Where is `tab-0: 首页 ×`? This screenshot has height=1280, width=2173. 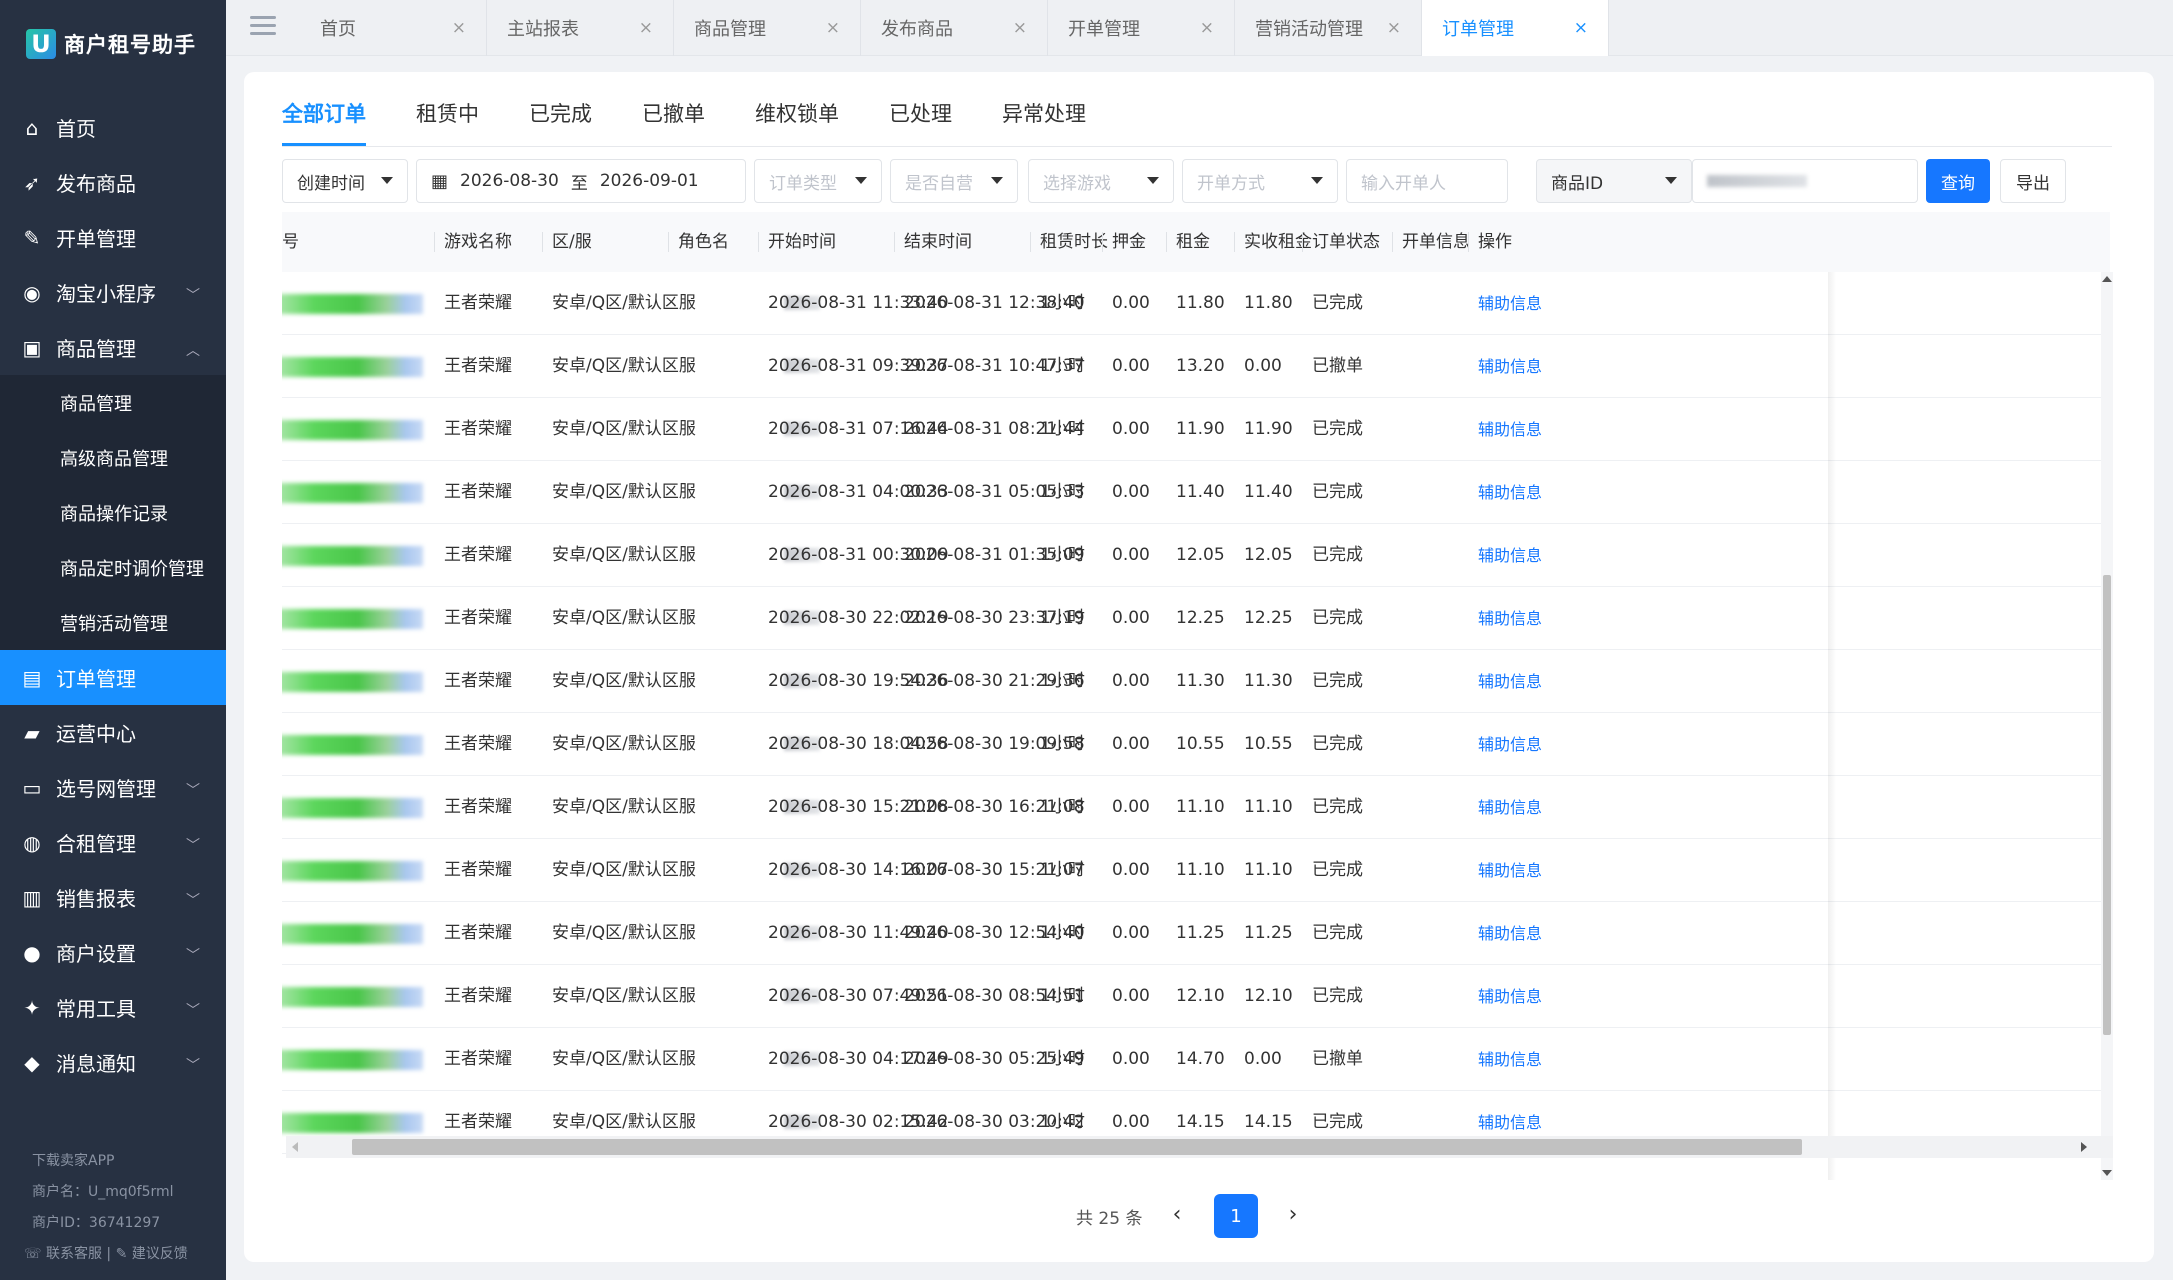
tab-0: 首页 × is located at coordinates (393, 28).